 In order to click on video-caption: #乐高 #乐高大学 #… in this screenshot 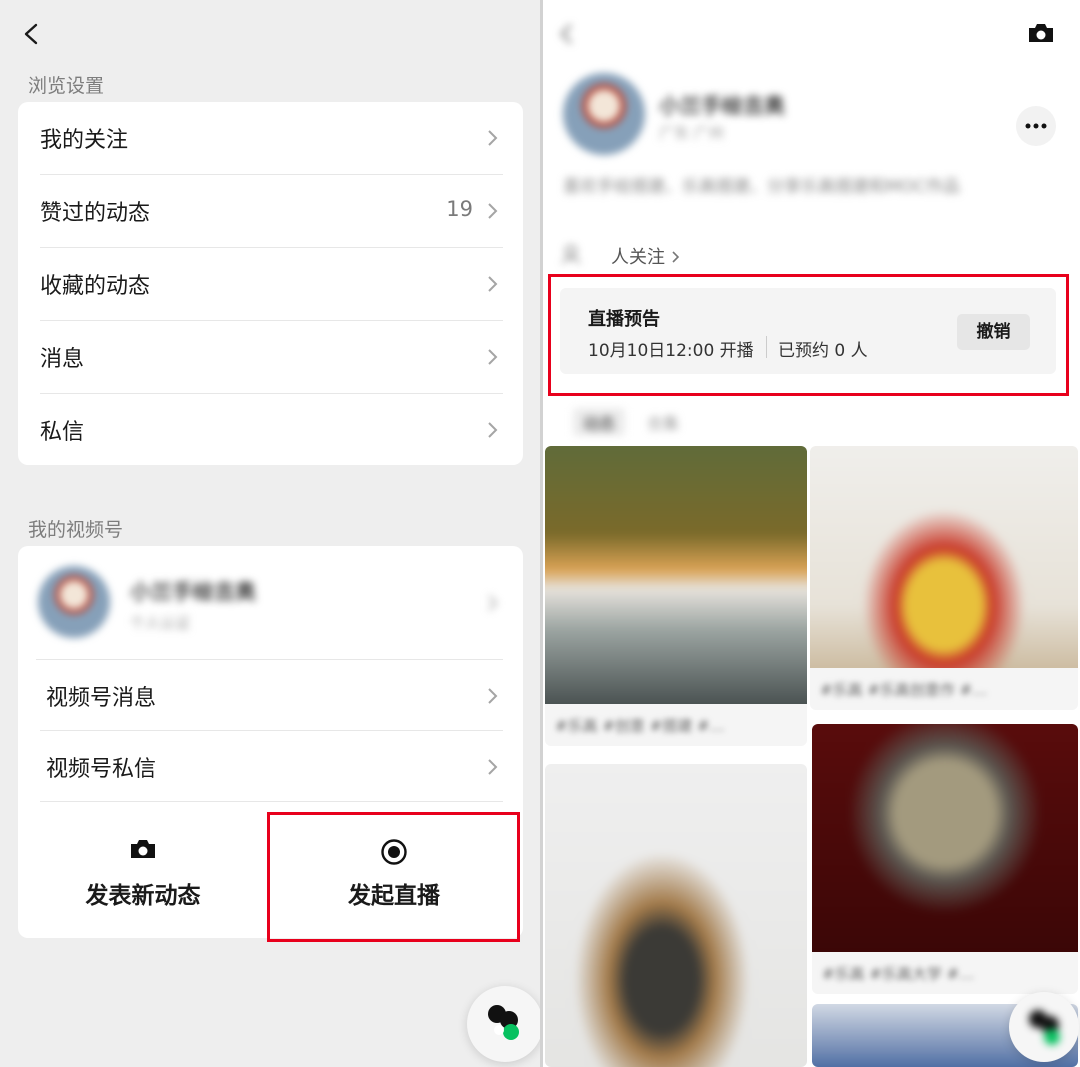, I will do `click(898, 974)`.